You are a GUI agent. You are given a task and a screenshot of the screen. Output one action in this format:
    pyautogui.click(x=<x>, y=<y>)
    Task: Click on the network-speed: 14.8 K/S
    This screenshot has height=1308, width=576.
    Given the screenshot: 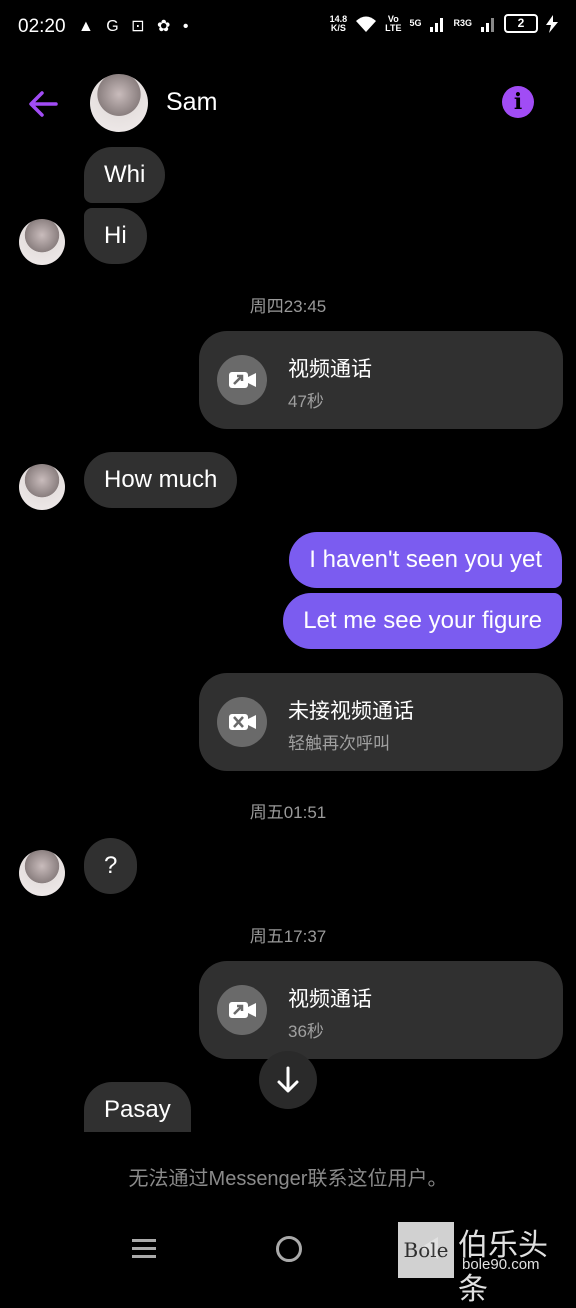 What is the action you would take?
    pyautogui.click(x=338, y=23)
    